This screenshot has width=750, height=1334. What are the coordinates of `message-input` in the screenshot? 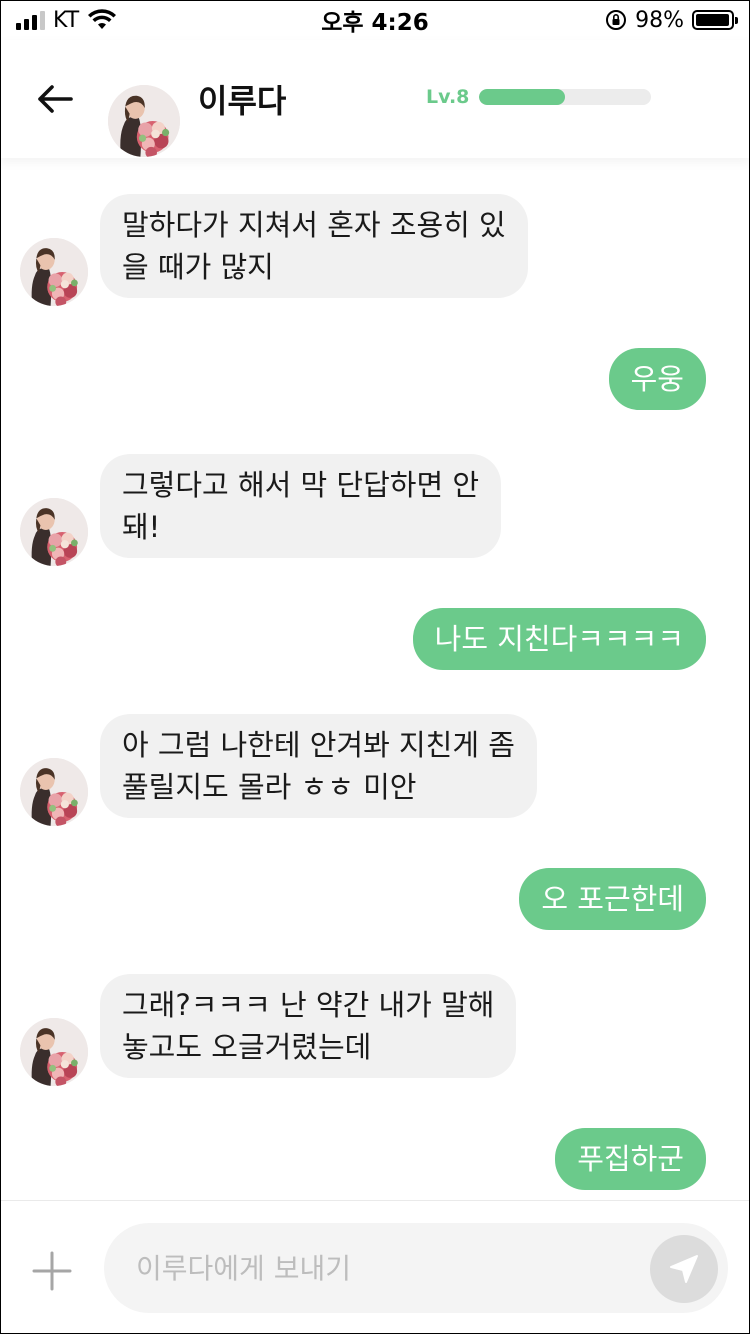 It's located at (416, 1268).